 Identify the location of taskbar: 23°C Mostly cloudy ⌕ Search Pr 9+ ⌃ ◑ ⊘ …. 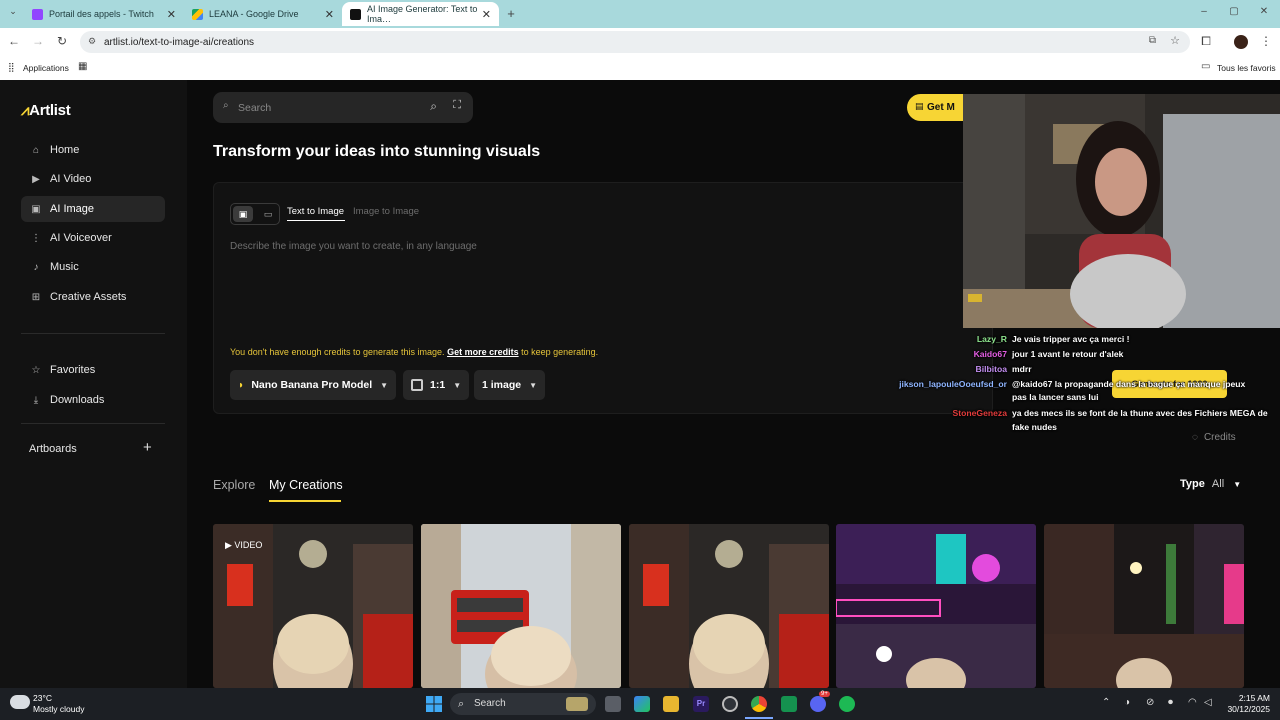
(640, 704).